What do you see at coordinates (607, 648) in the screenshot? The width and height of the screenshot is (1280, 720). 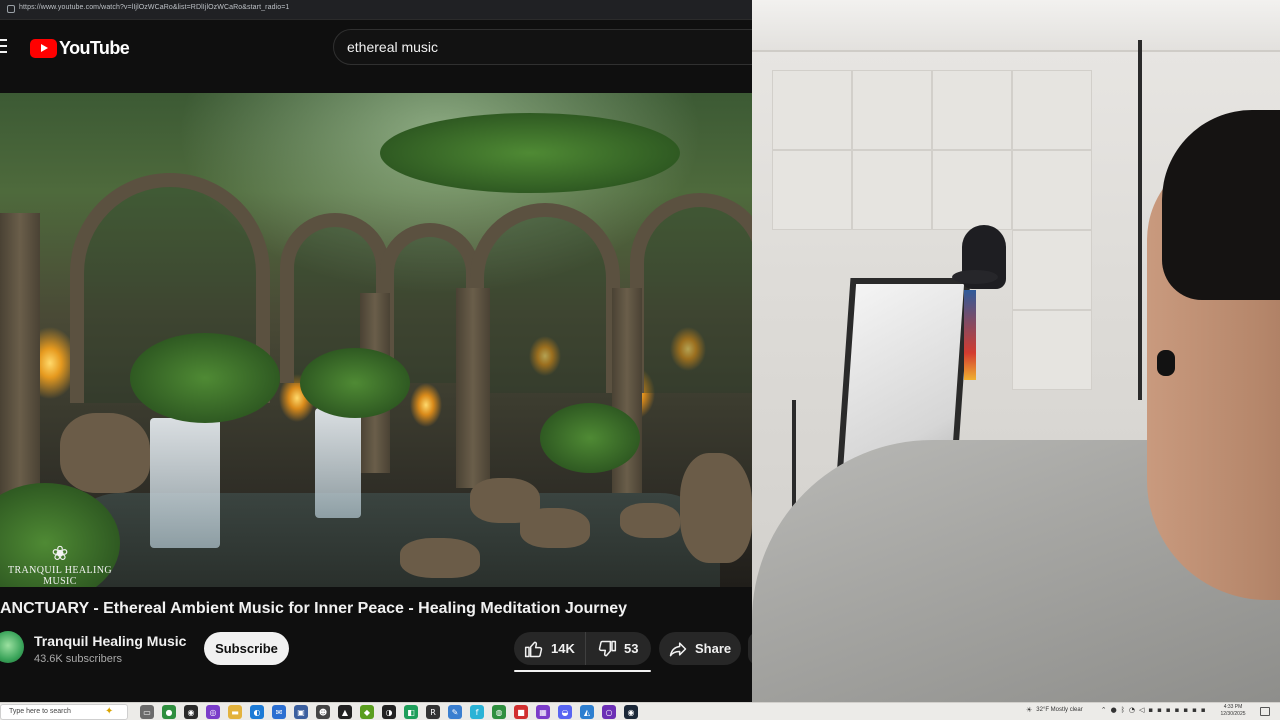 I see `thumbs-down-icon` at bounding box center [607, 648].